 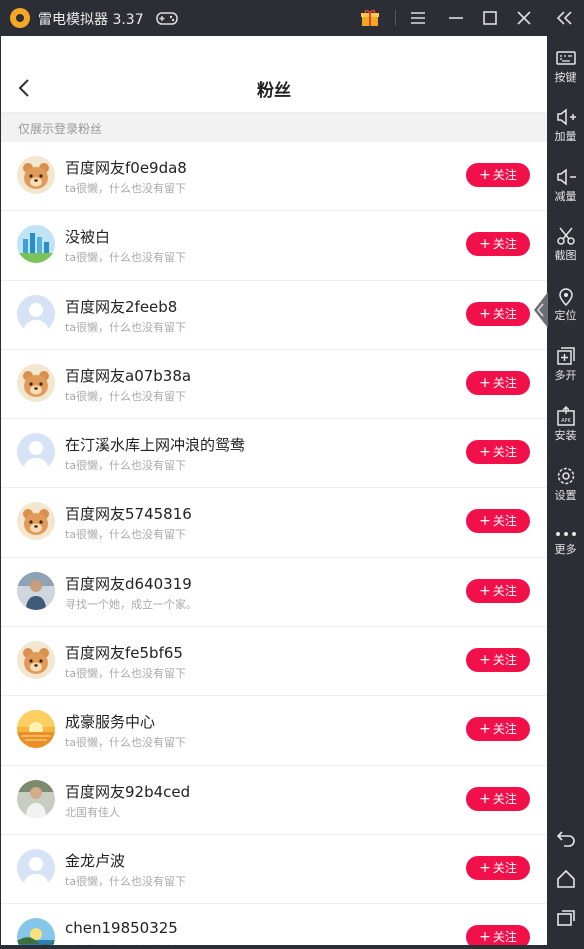 What do you see at coordinates (274, 731) in the screenshot?
I see `fan-row: 成豪服务中心 ta很懒，什么也没有留下 + 关注` at bounding box center [274, 731].